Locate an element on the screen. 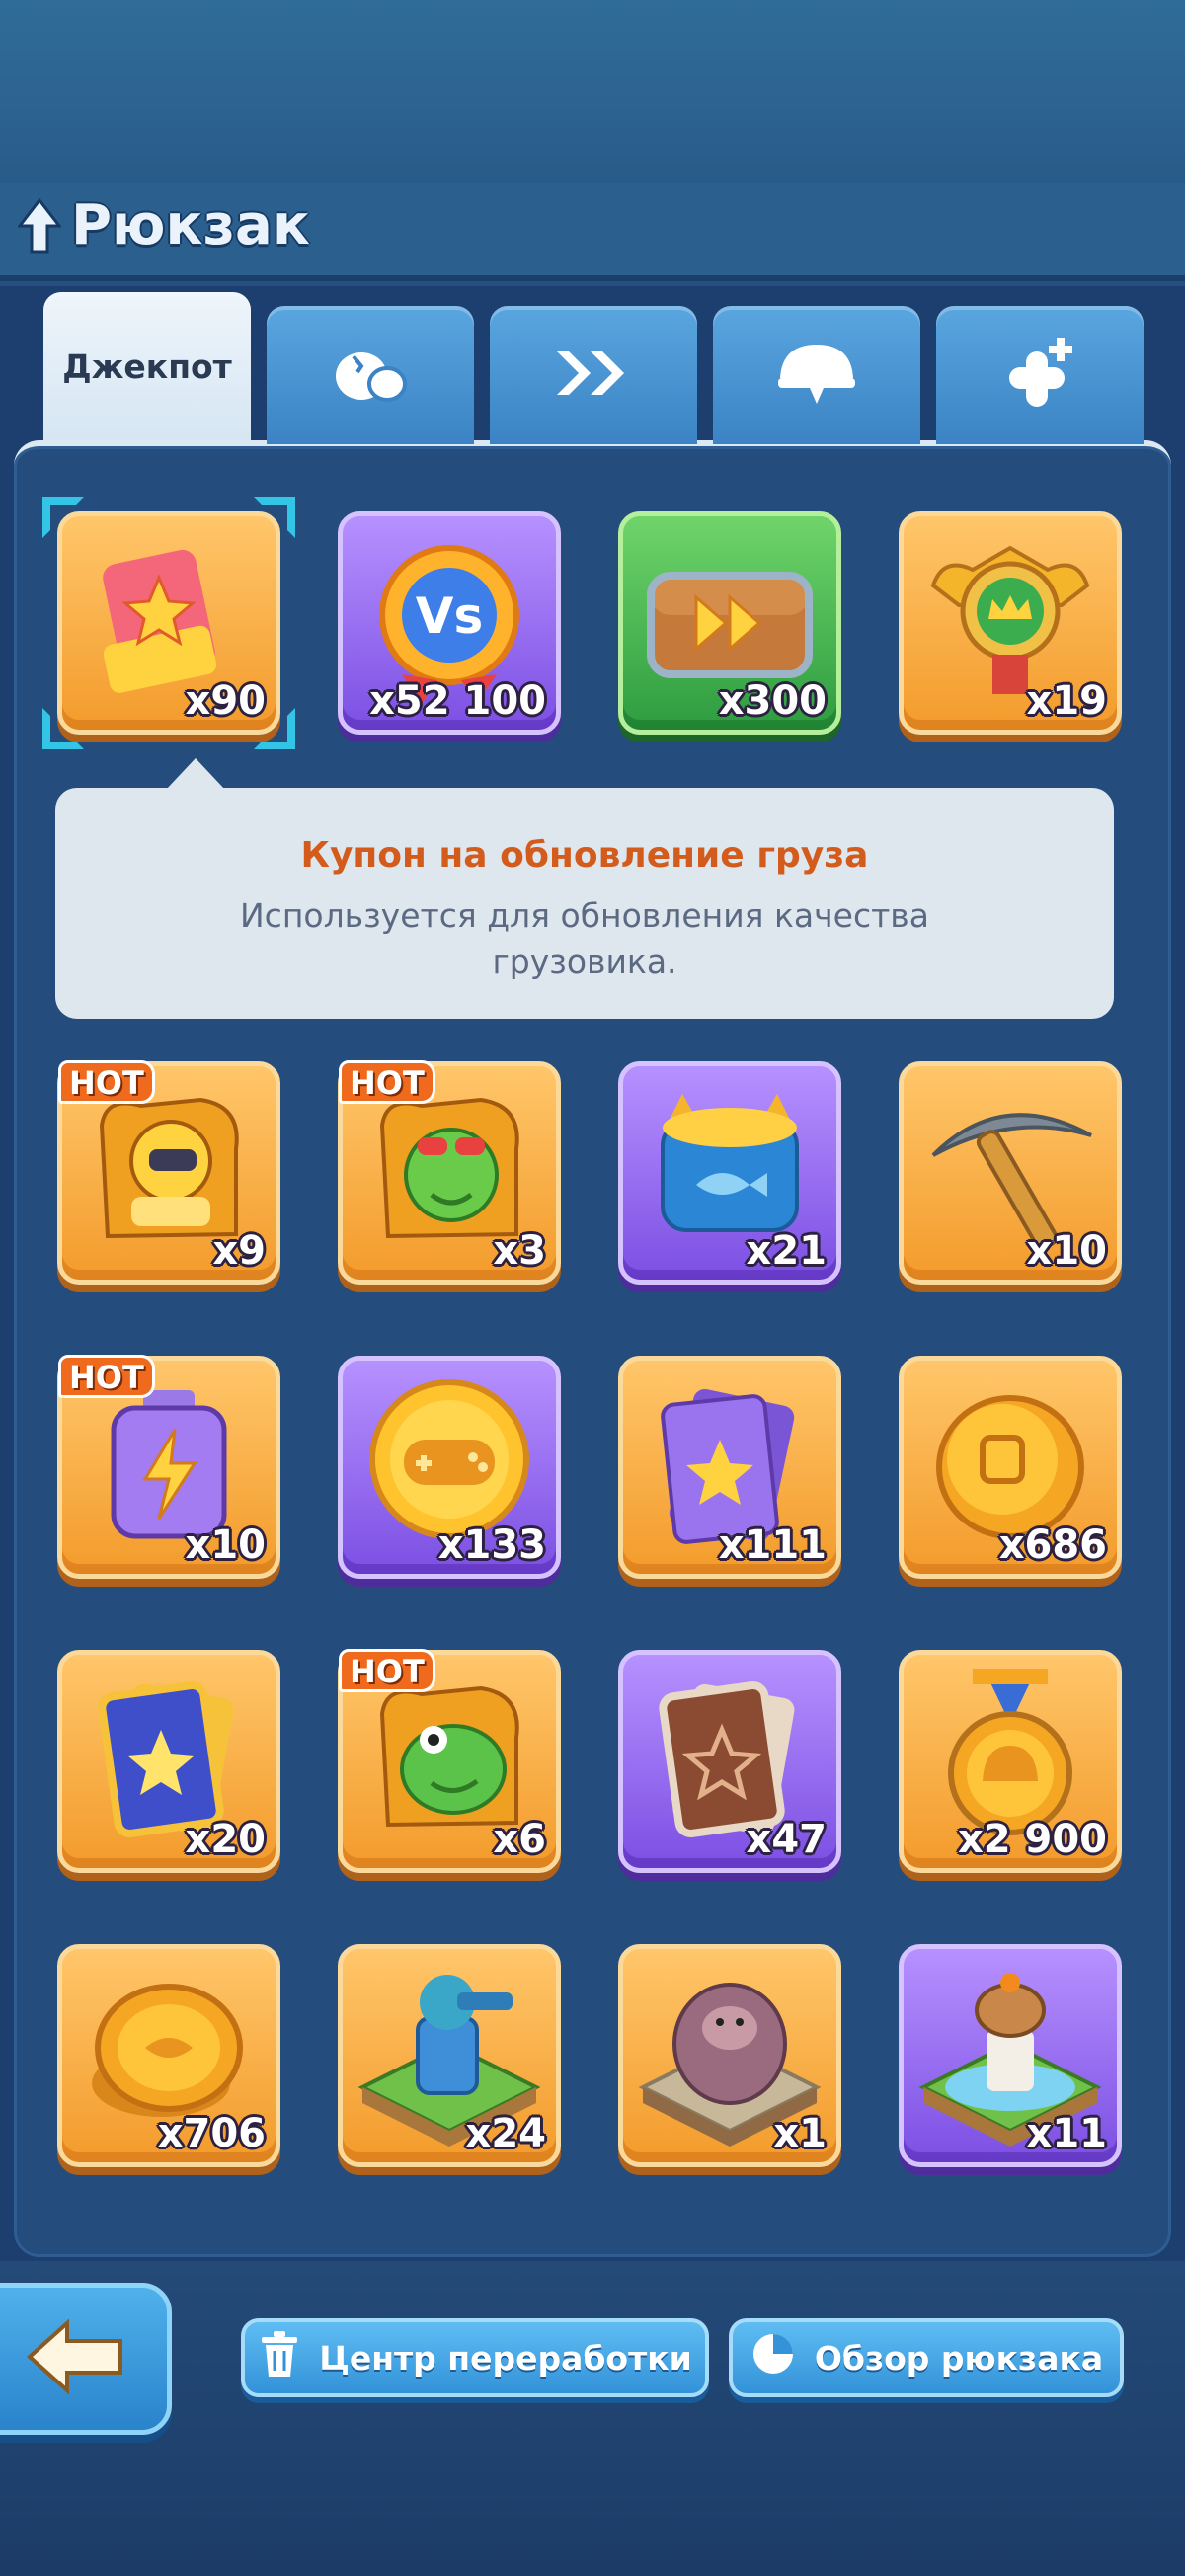 The image size is (1185, 2576). item-count: x2 900 is located at coordinates (1032, 1839).